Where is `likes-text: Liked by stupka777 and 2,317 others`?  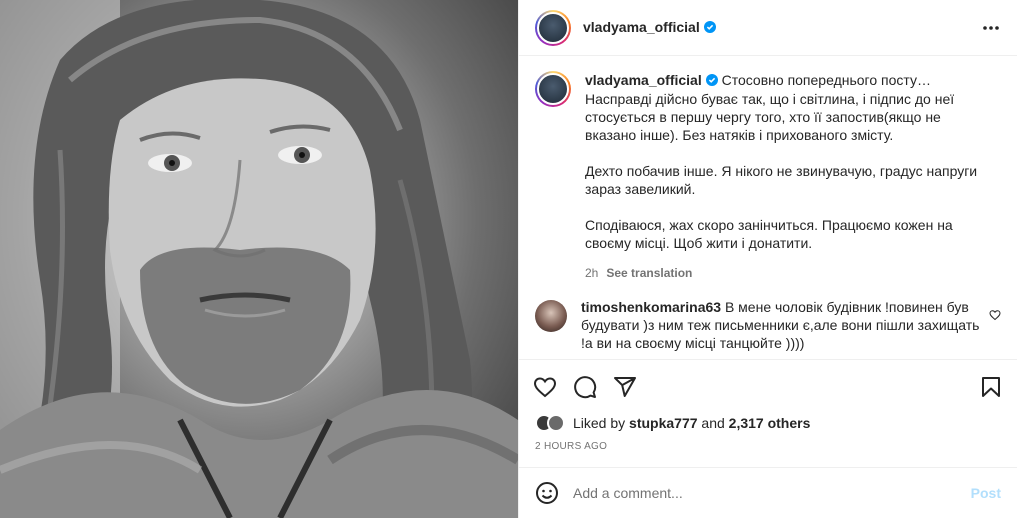
likes-text: Liked by stupka777 and 2,317 others is located at coordinates (692, 423).